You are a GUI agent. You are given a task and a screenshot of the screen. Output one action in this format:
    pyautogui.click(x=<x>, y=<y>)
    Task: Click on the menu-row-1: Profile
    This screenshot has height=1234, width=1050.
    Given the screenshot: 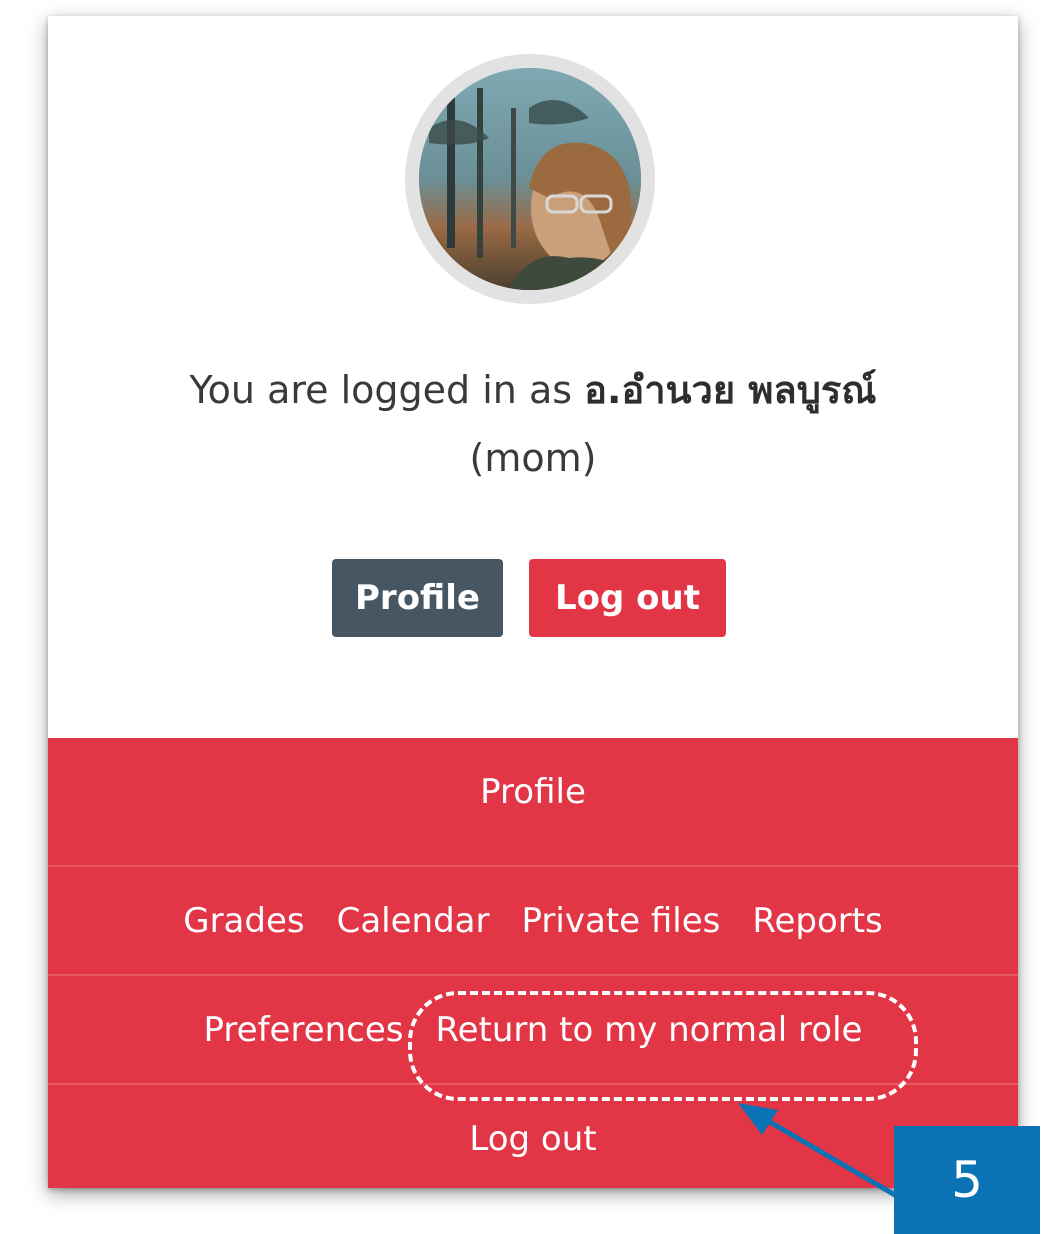 What is the action you would take?
    pyautogui.click(x=533, y=792)
    